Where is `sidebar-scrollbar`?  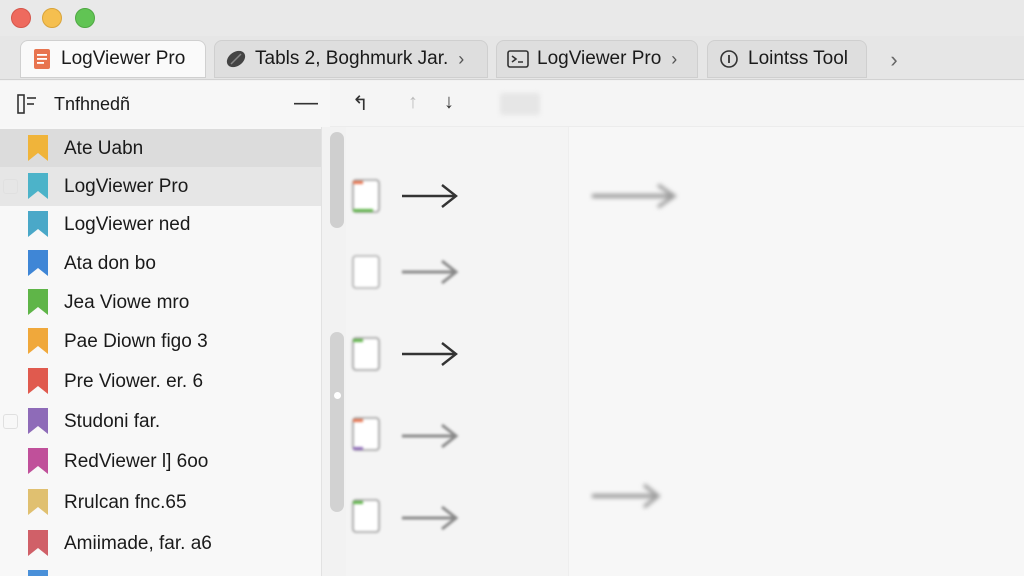 sidebar-scrollbar is located at coordinates (337, 354).